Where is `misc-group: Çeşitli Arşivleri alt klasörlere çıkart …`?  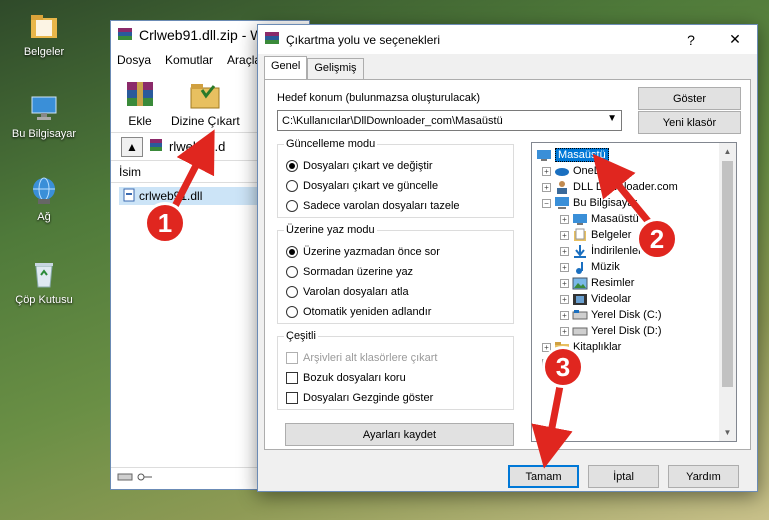 misc-group: Çeşitli Arşivleri alt klasörlere çıkart … is located at coordinates (395, 370).